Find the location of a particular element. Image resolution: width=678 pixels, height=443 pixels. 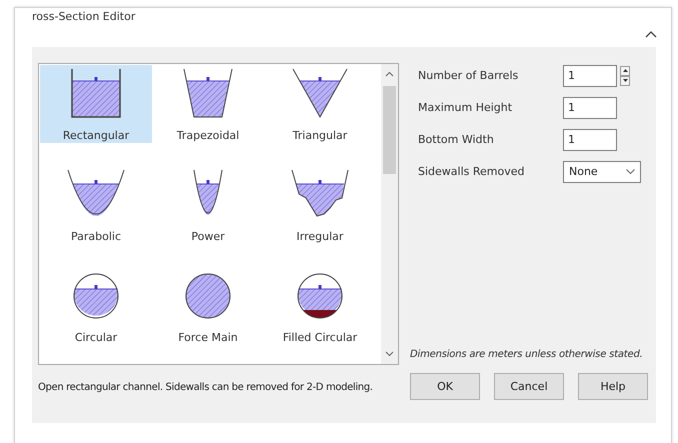

units-note: Dimensions are meters unless otherwise stated. is located at coordinates (527, 354).